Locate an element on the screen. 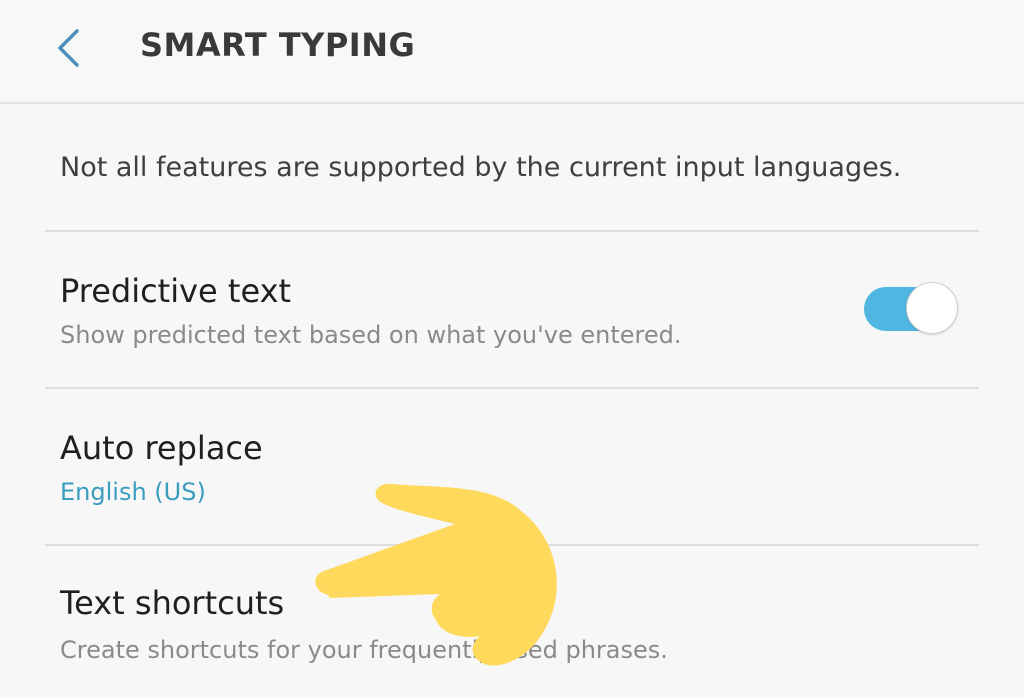 The image size is (1024, 698). predictive-text-toggle is located at coordinates (911, 309).